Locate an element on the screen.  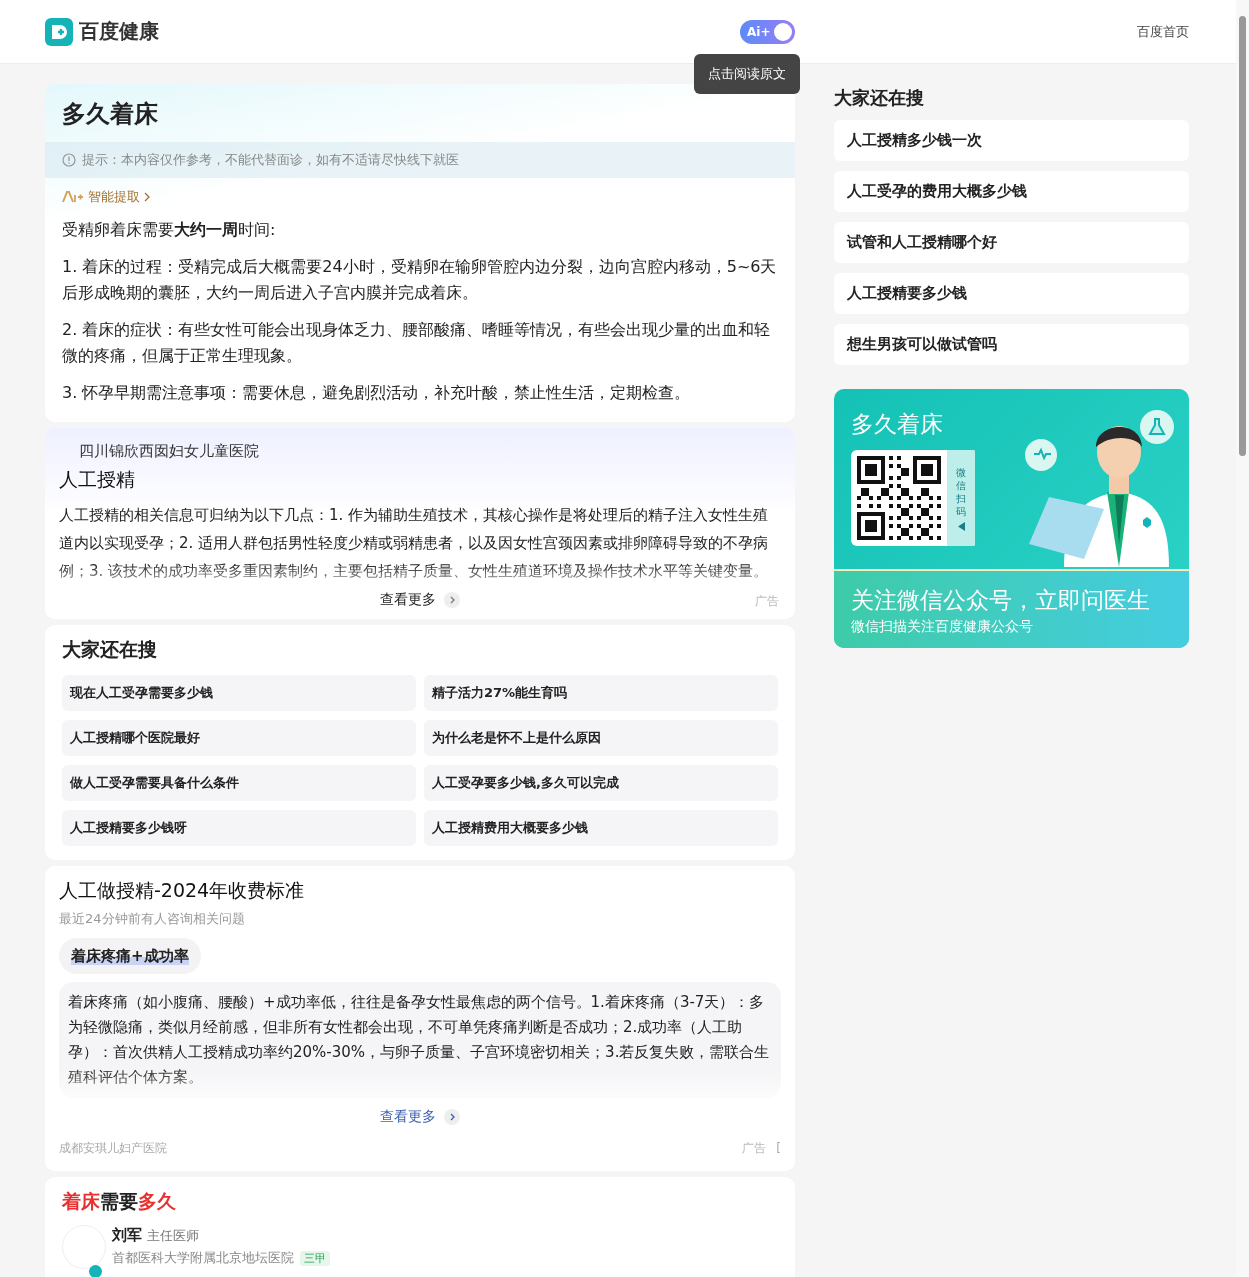
doctor-name: 刘军 is located at coordinates (127, 1235).